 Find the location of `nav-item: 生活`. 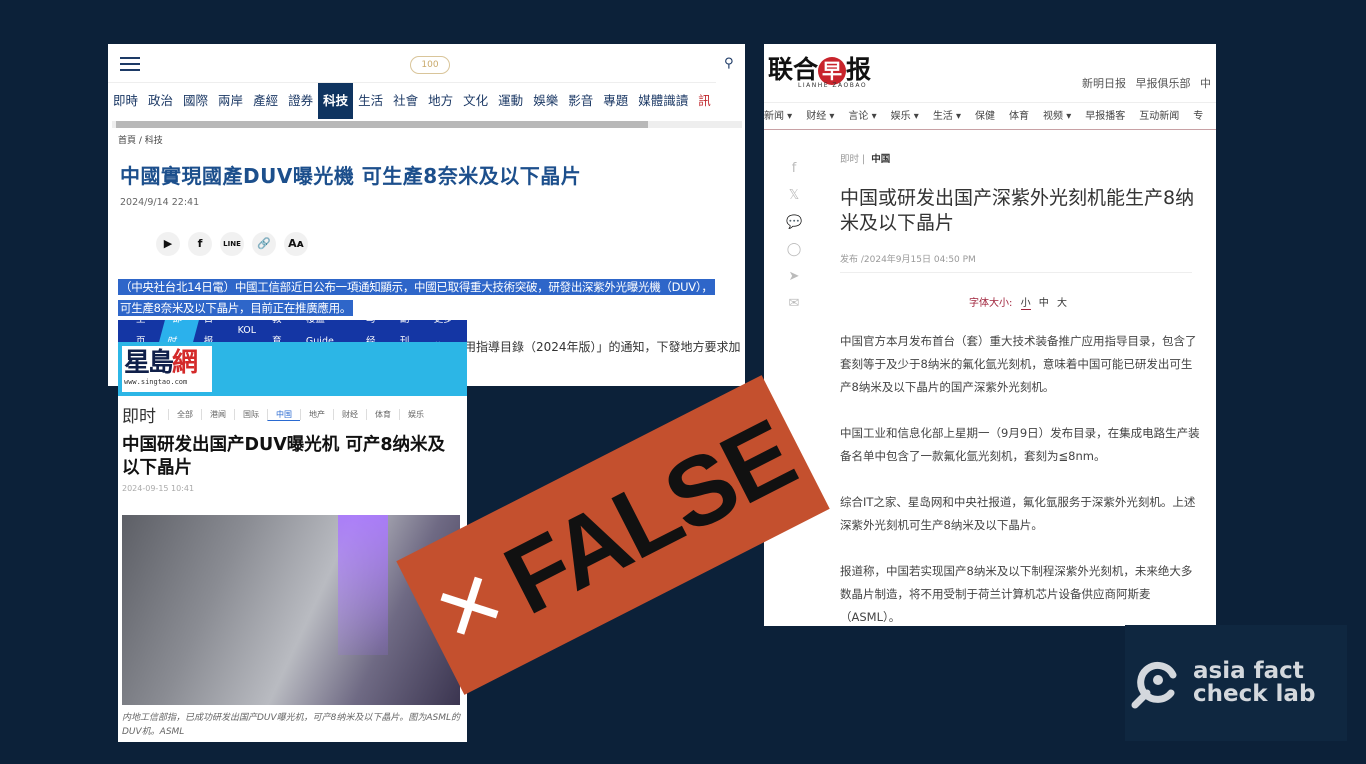

nav-item: 生活 is located at coordinates (370, 101).